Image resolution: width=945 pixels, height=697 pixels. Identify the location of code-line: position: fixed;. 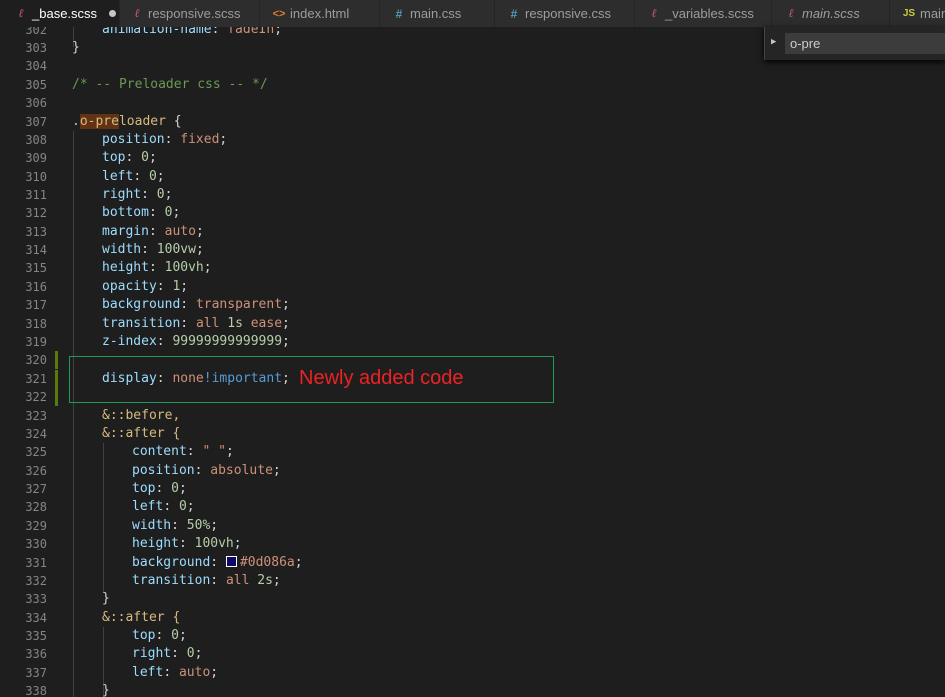
(165, 139).